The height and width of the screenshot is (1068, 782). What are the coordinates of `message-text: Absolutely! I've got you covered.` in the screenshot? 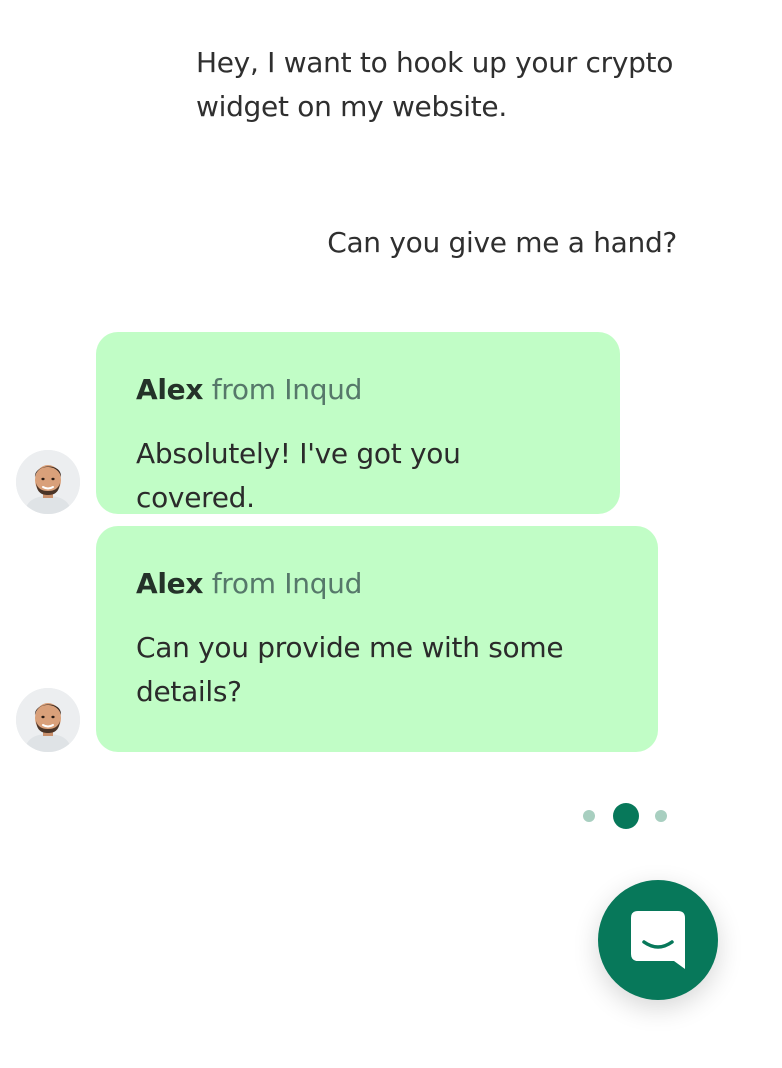 It's located at (298, 475).